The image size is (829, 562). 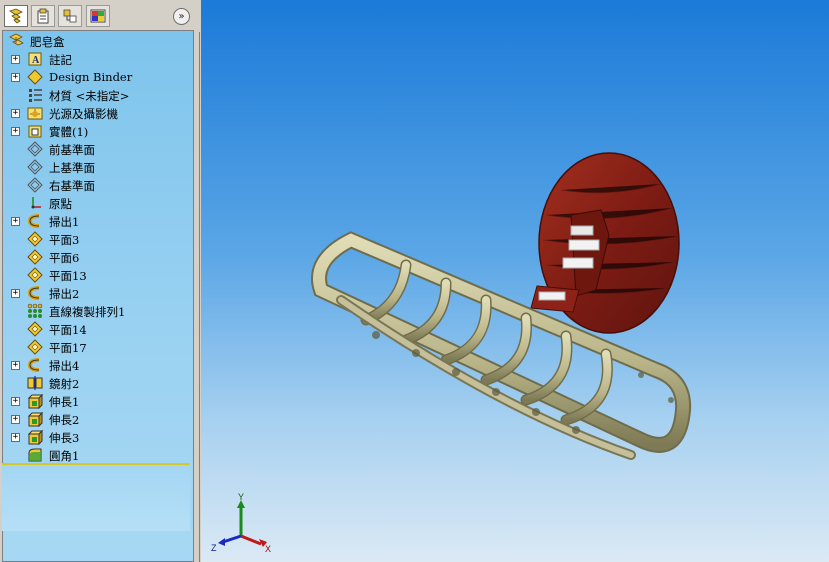 What do you see at coordinates (69, 132) in the screenshot?
I see `tree-item-label: 實體(1)` at bounding box center [69, 132].